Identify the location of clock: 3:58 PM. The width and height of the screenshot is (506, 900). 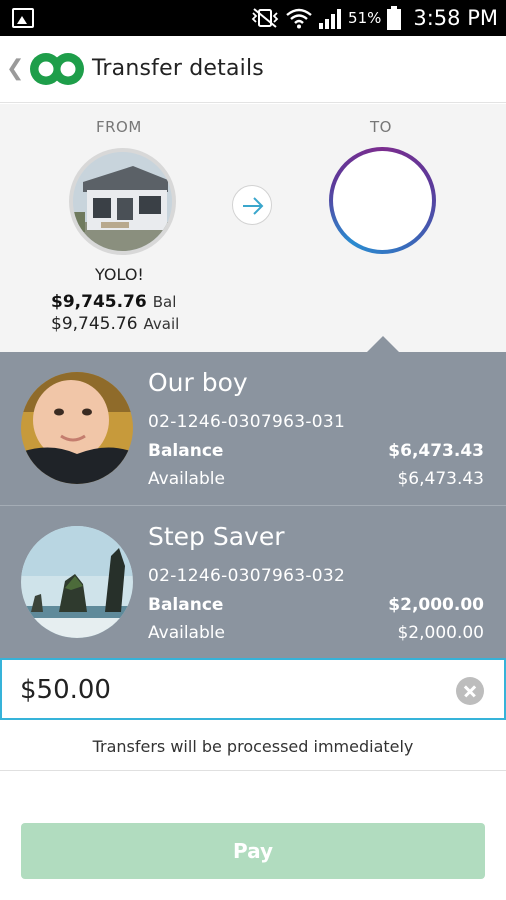
(455, 18).